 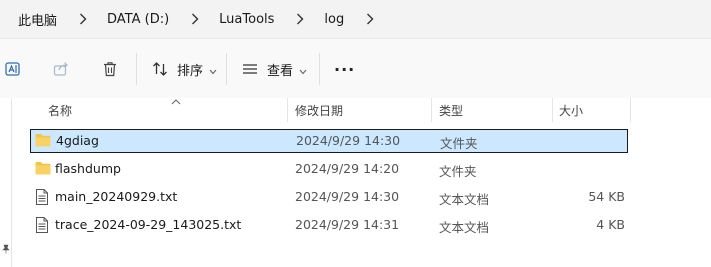 I want to click on file-date: 2024/9/29 14:31, so click(x=347, y=224).